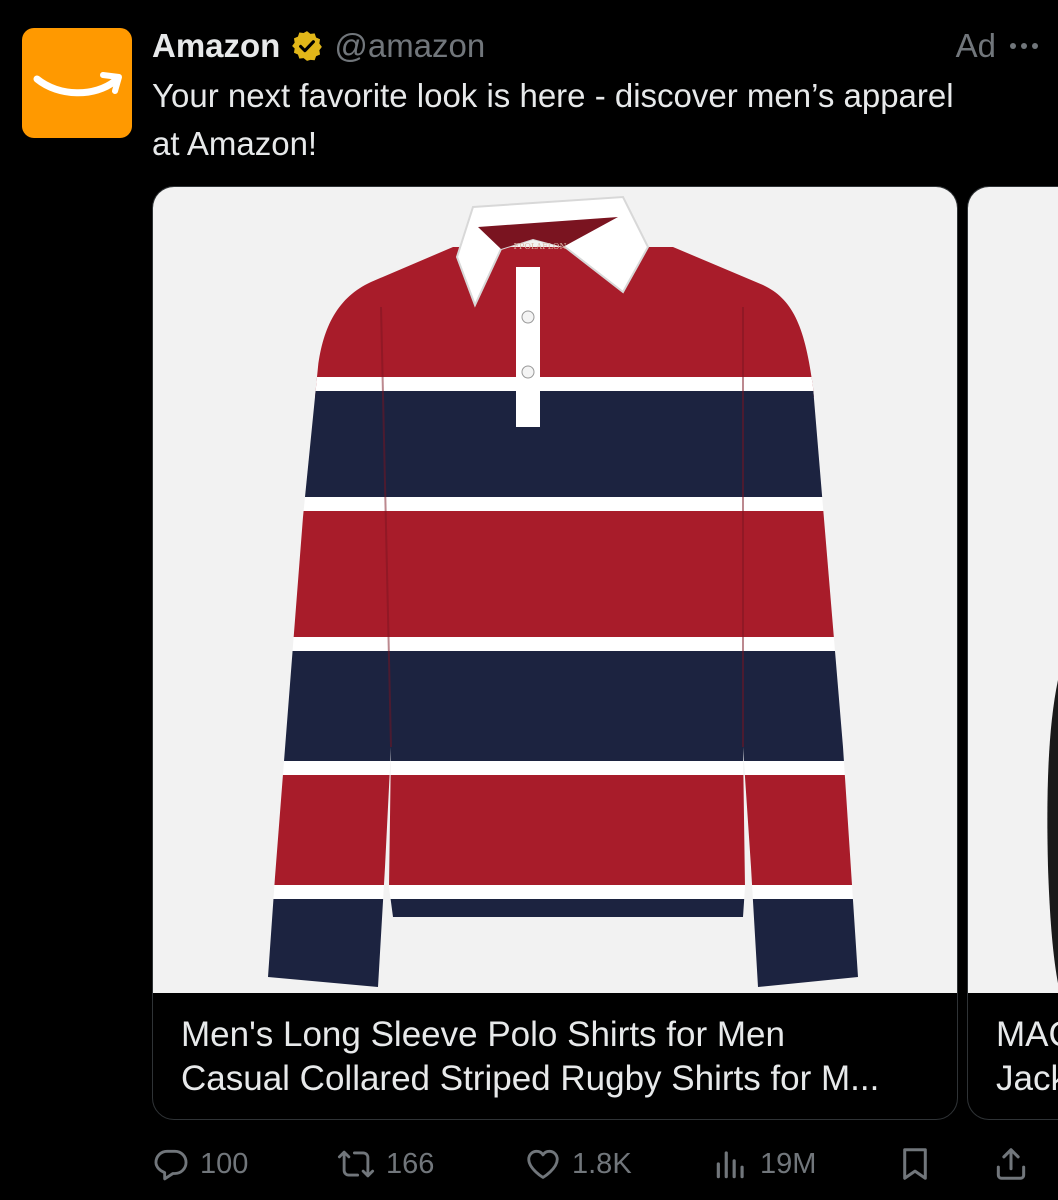 The height and width of the screenshot is (1200, 1058). I want to click on product-image, so click(1013, 590).